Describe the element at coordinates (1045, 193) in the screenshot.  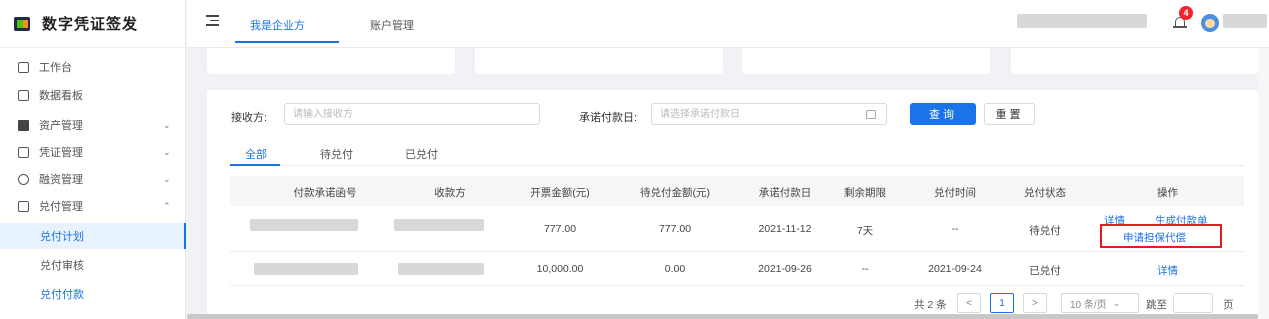
I see `col-header: 兑付状态` at that location.